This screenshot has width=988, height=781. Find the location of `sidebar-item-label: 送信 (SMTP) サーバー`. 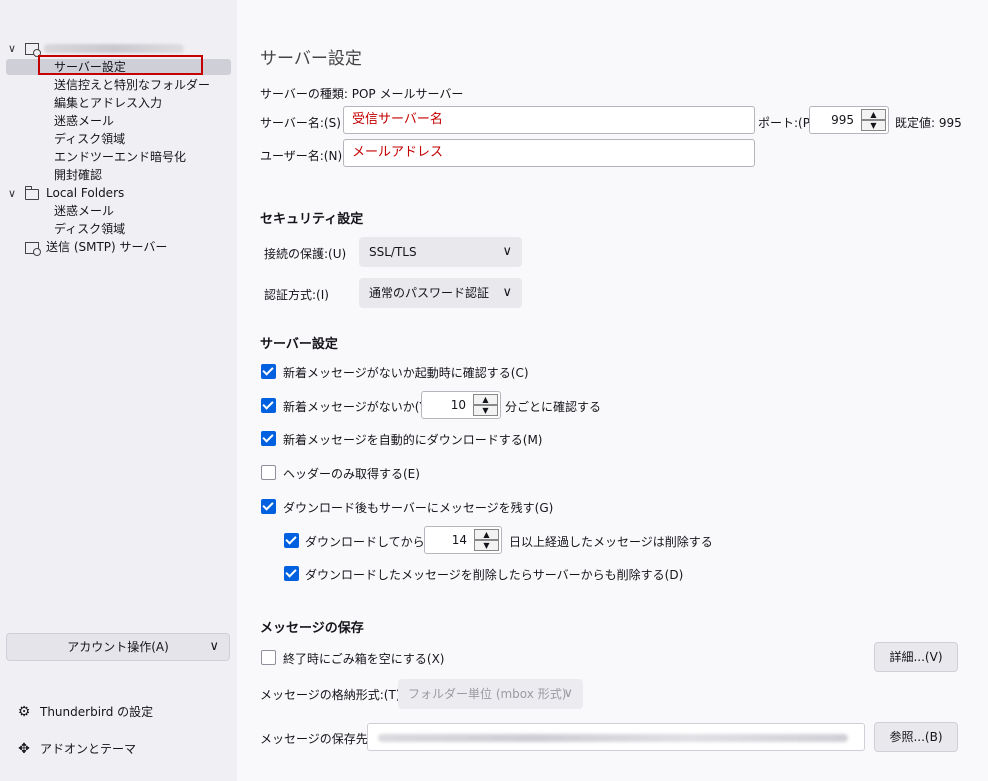

sidebar-item-label: 送信 (SMTP) サーバー is located at coordinates (107, 247).